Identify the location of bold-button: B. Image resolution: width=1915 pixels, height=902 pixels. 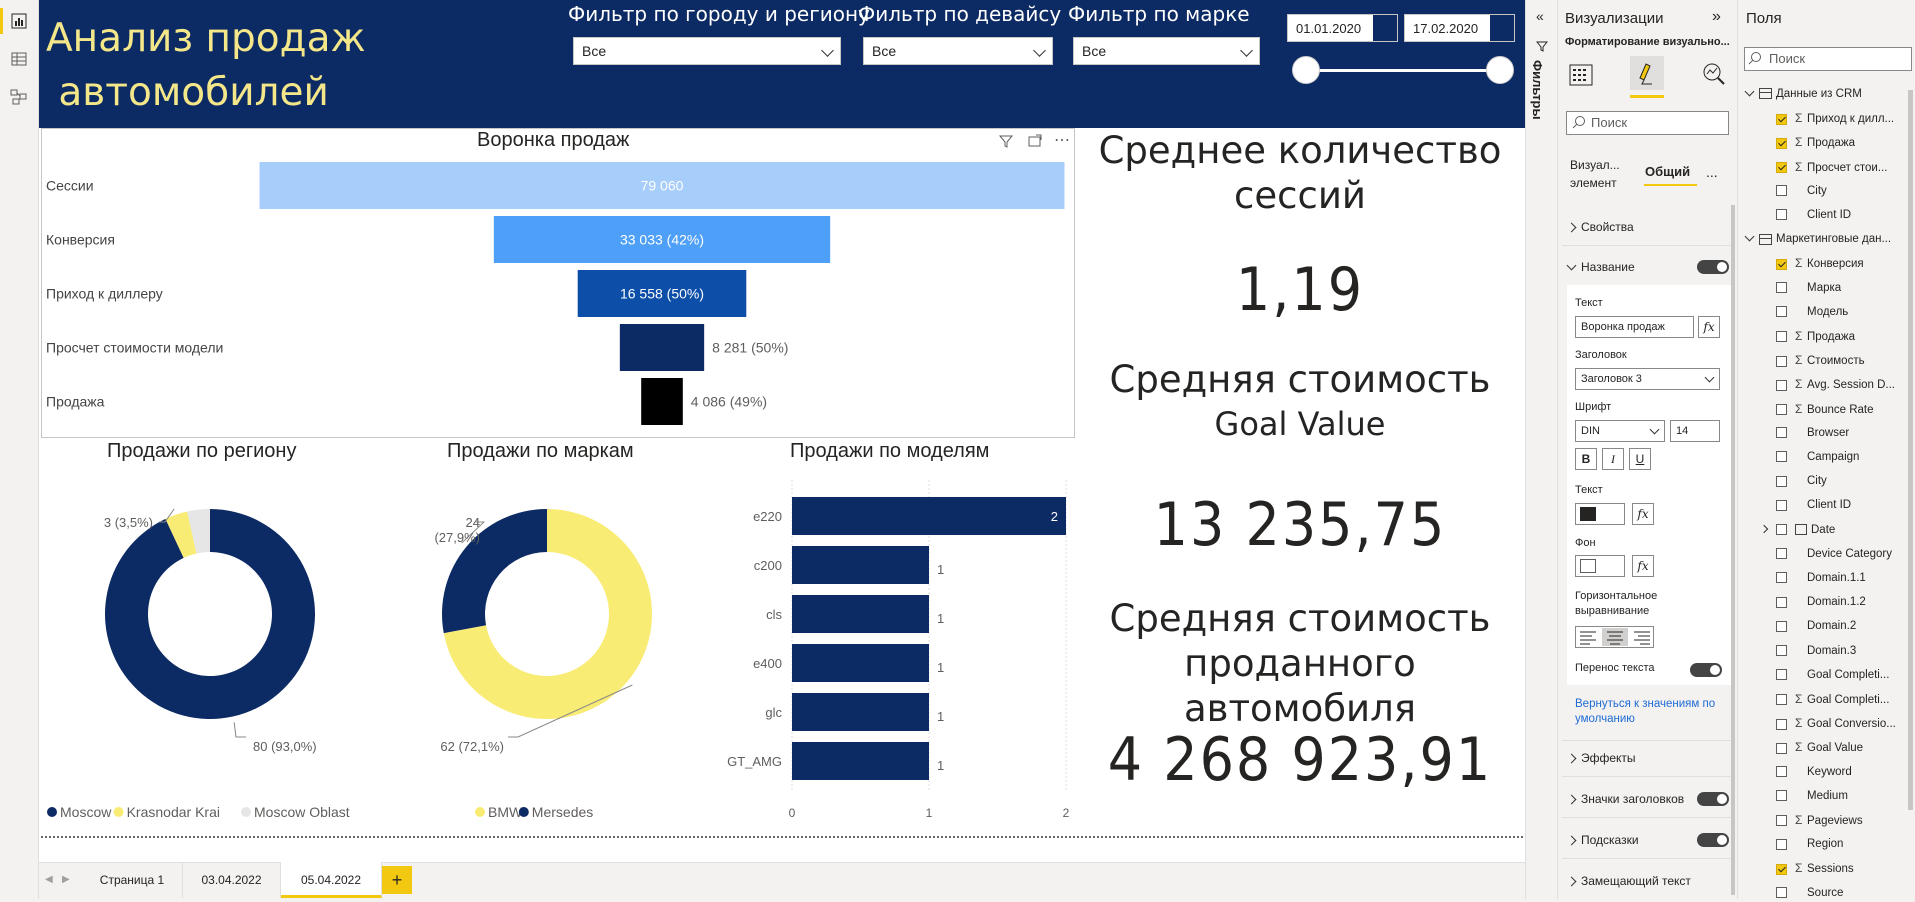
(1586, 459).